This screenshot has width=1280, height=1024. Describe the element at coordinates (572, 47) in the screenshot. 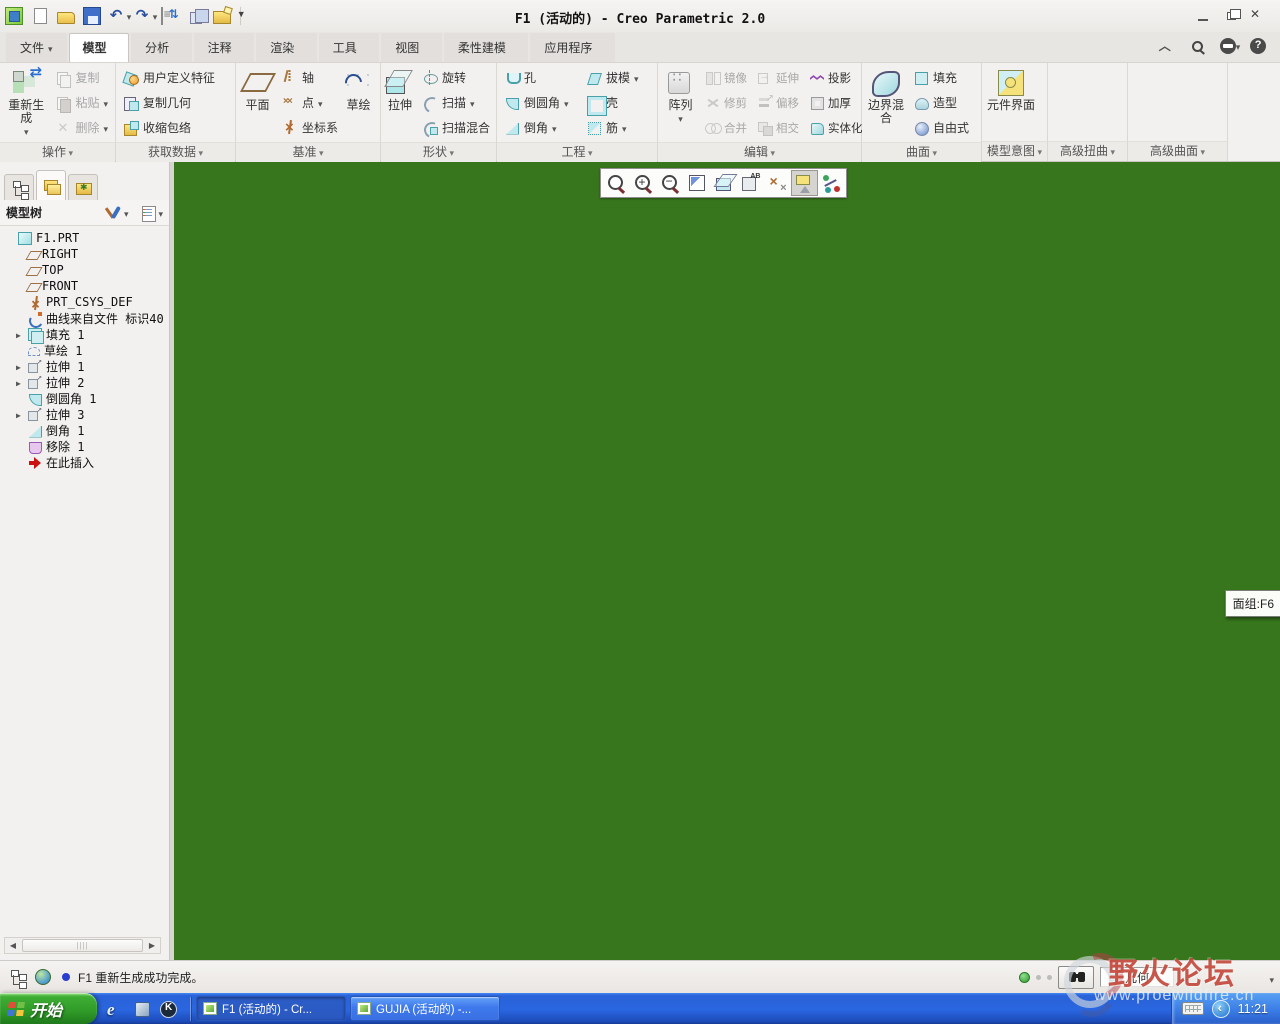

I see `ribbon-tab: 应用程序` at that location.